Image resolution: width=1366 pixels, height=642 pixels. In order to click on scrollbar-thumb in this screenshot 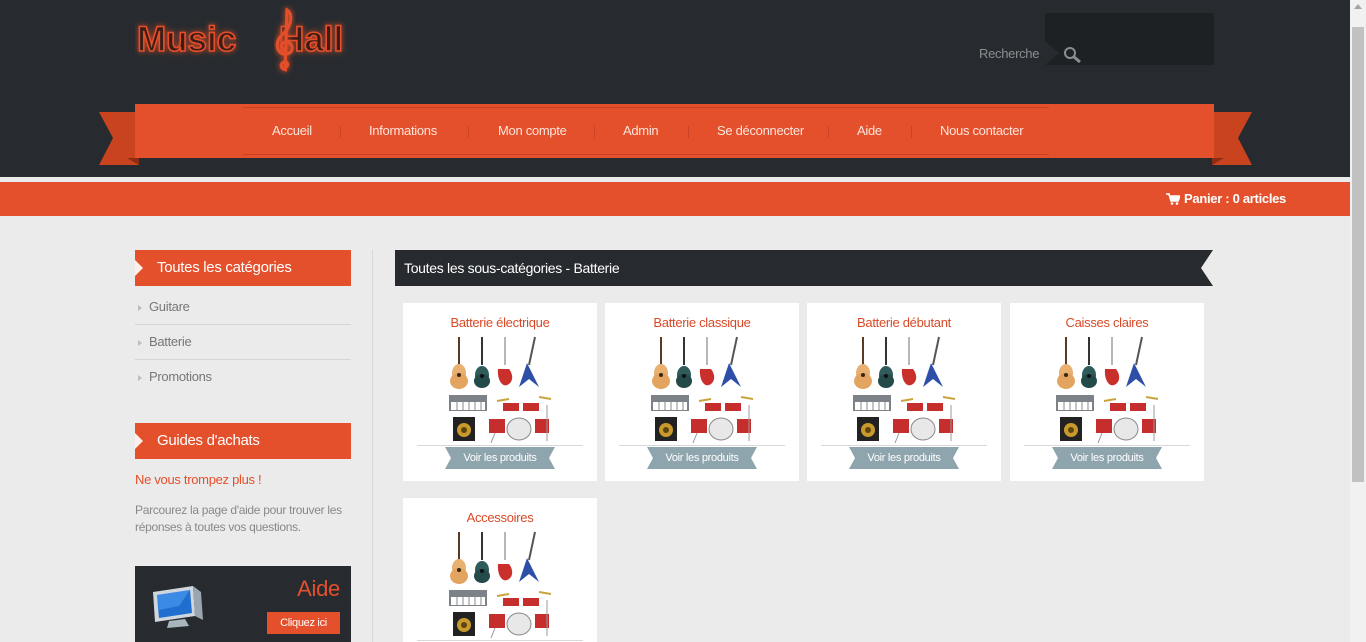, I will do `click(1358, 254)`.